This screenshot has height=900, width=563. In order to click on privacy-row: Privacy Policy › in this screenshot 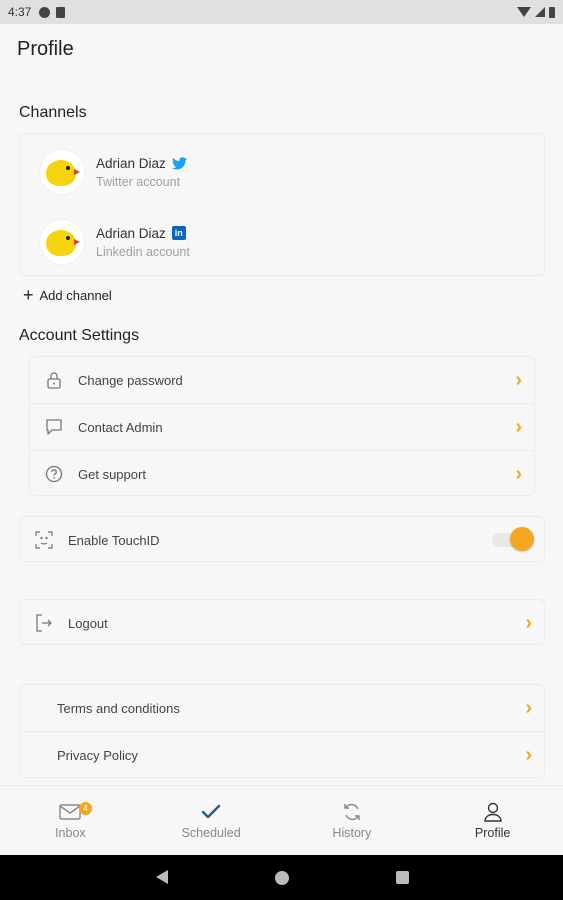, I will do `click(282, 755)`.